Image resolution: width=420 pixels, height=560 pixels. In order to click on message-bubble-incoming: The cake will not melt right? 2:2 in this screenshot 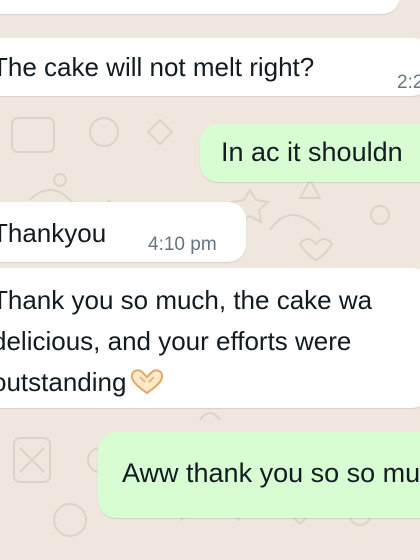, I will do `click(210, 67)`.